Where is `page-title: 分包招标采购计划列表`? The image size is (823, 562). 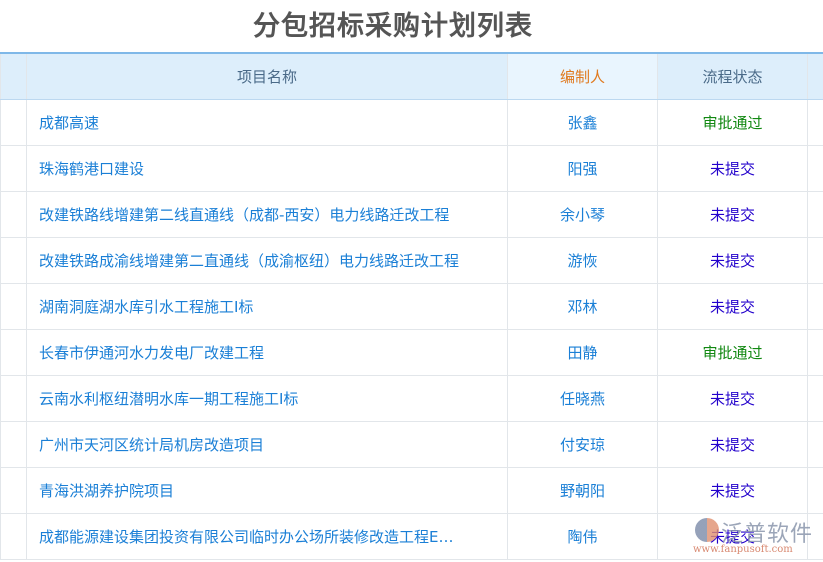
page-title: 分包招标采购计划列表 is located at coordinates (393, 26).